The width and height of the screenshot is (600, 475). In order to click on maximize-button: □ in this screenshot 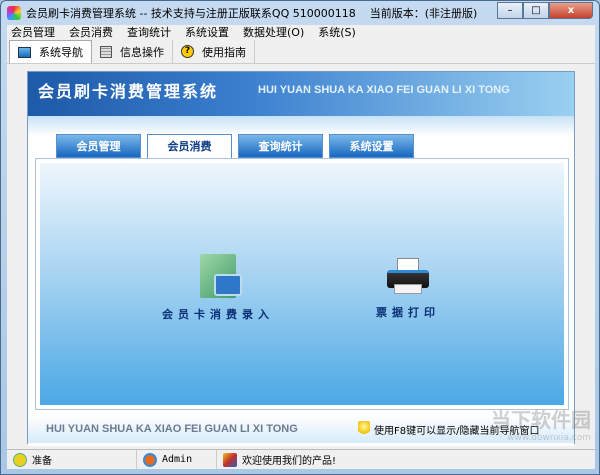, I will do `click(536, 10)`.